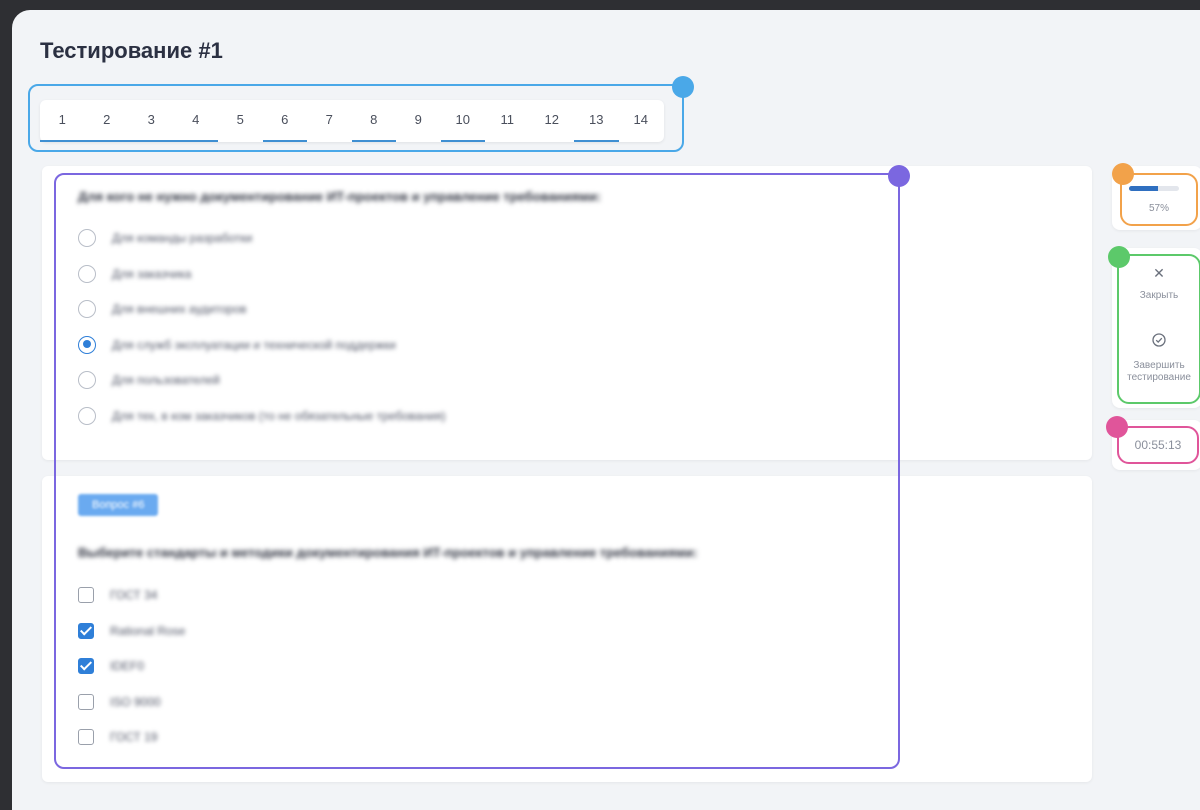  I want to click on radio-option: Для пользователей, so click(149, 380).